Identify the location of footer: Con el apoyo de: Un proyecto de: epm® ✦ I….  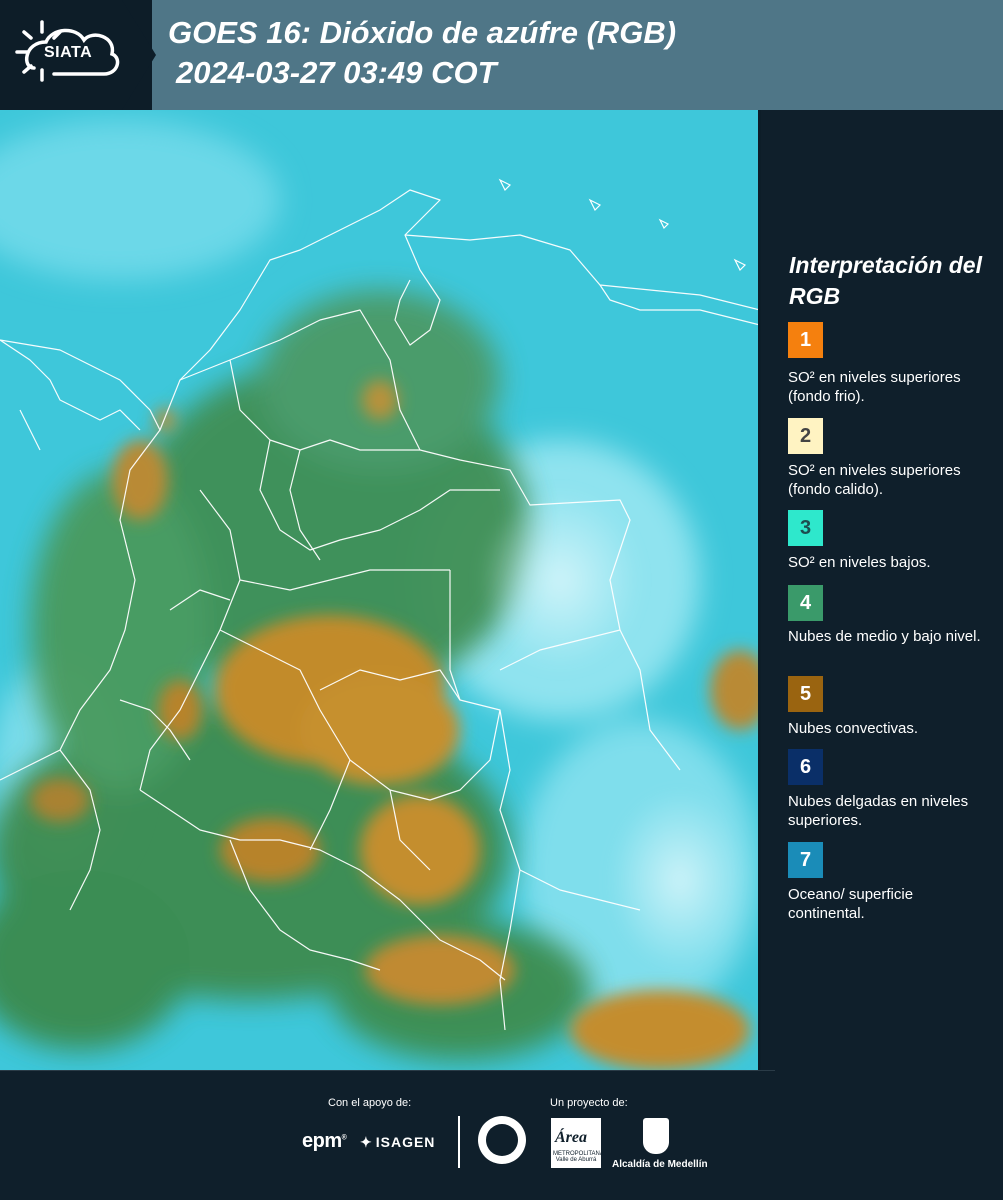
(501, 1135).